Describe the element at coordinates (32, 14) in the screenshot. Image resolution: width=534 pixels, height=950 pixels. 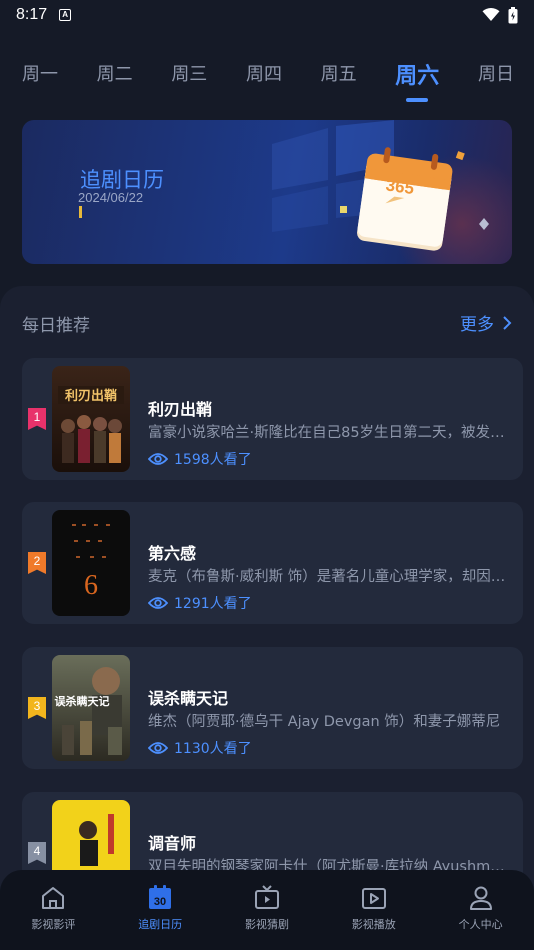
I see `status-time: 8:17` at that location.